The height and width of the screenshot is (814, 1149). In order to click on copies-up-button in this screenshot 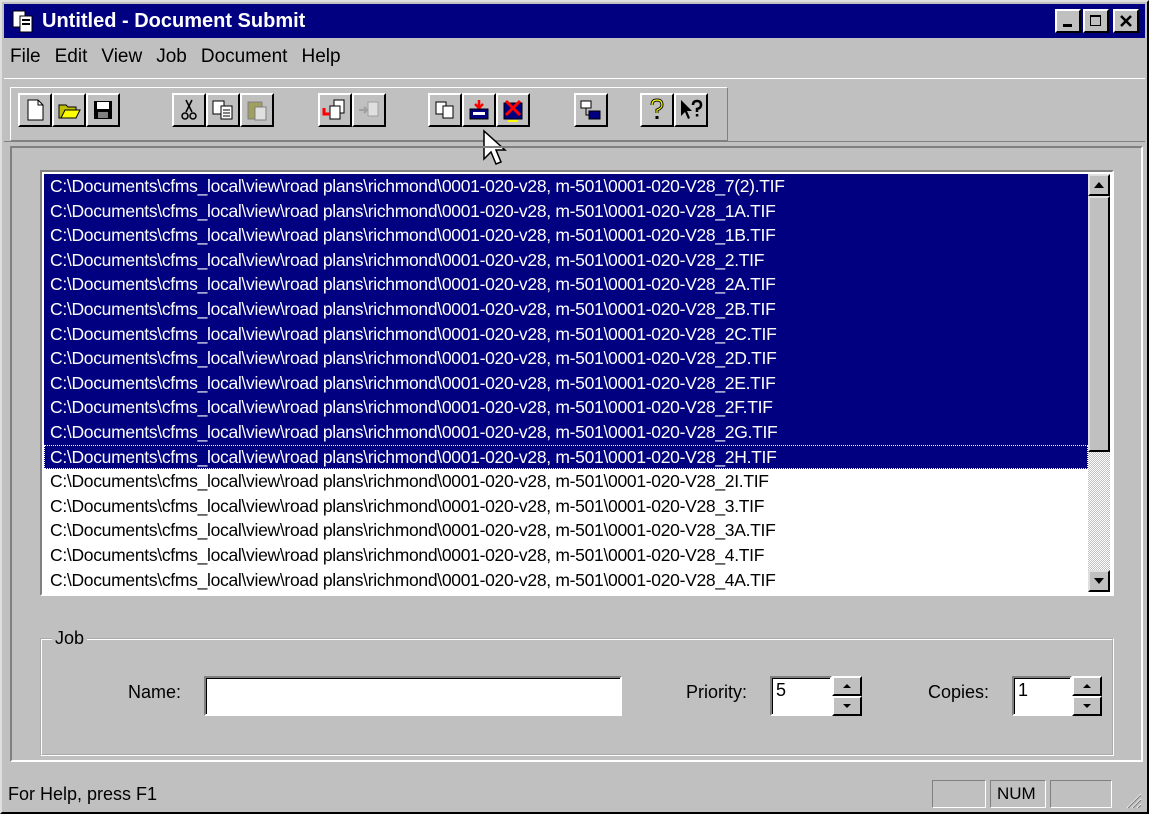, I will do `click(1087, 686)`.